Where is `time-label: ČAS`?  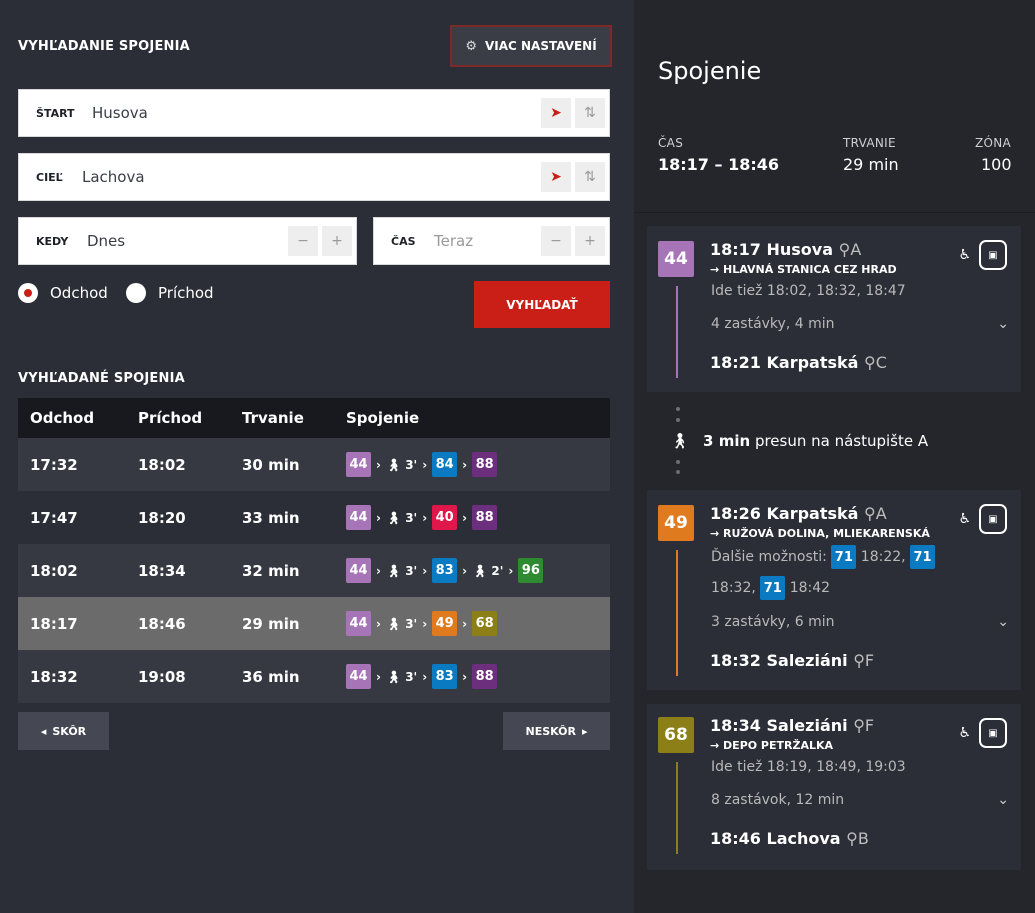
time-label: ČAS is located at coordinates (403, 241).